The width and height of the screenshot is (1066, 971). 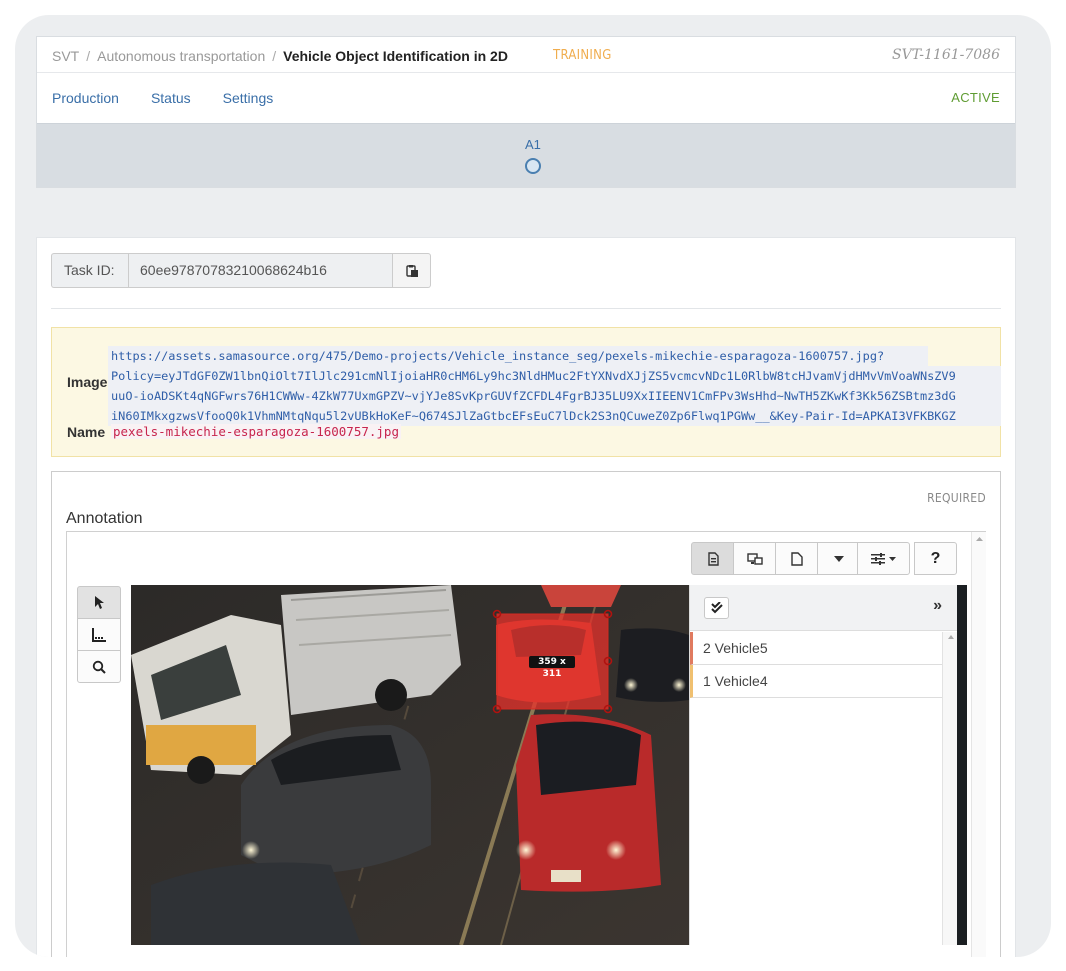 I want to click on collapse-panel-icon: », so click(x=937, y=606).